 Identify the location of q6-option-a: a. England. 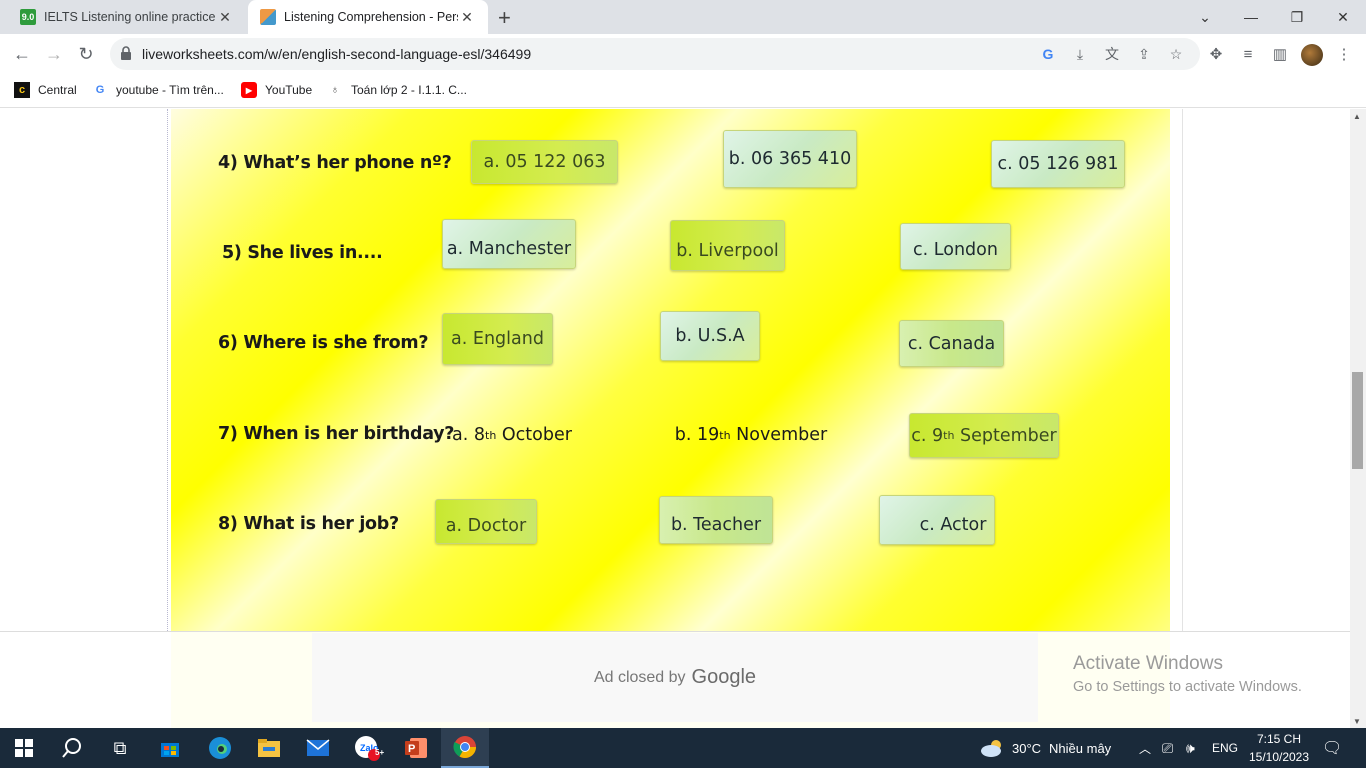
(497, 339).